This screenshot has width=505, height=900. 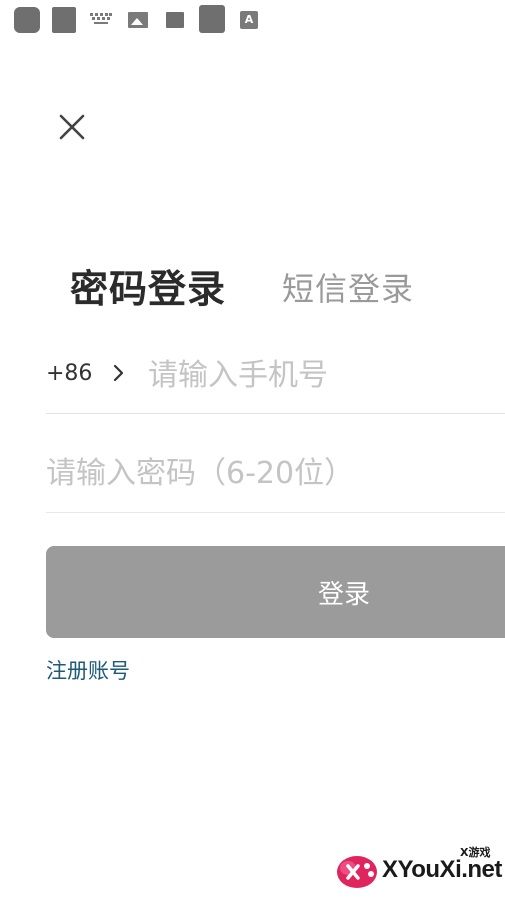 I want to click on password-input, so click(x=266, y=473).